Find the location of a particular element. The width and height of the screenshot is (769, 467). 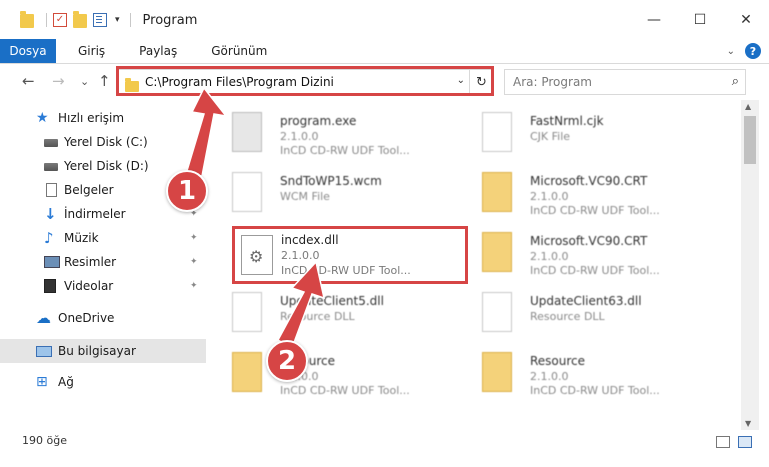

vertical-scrollbar: ▲ ▼ is located at coordinates (750, 265).